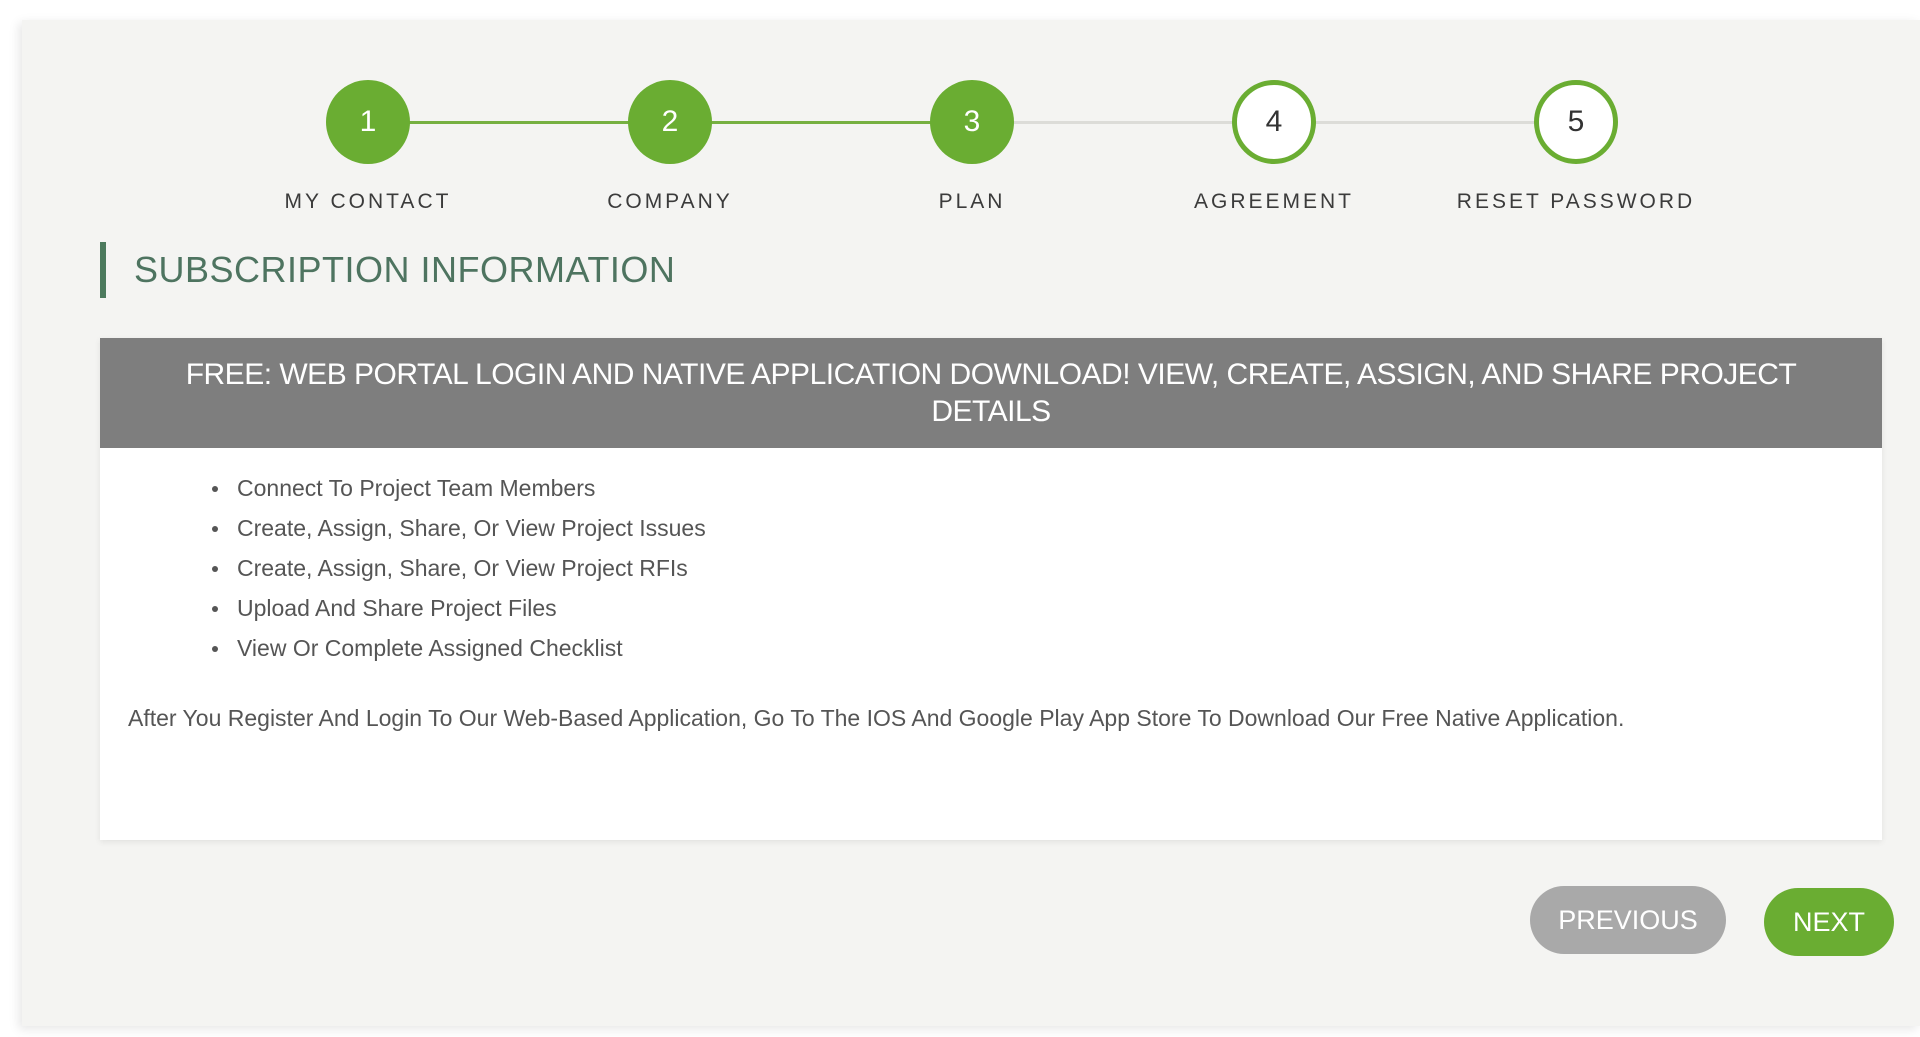 Image resolution: width=1920 pixels, height=1037 pixels. I want to click on step-my-contact: 1 MY CONTACT, so click(368, 147).